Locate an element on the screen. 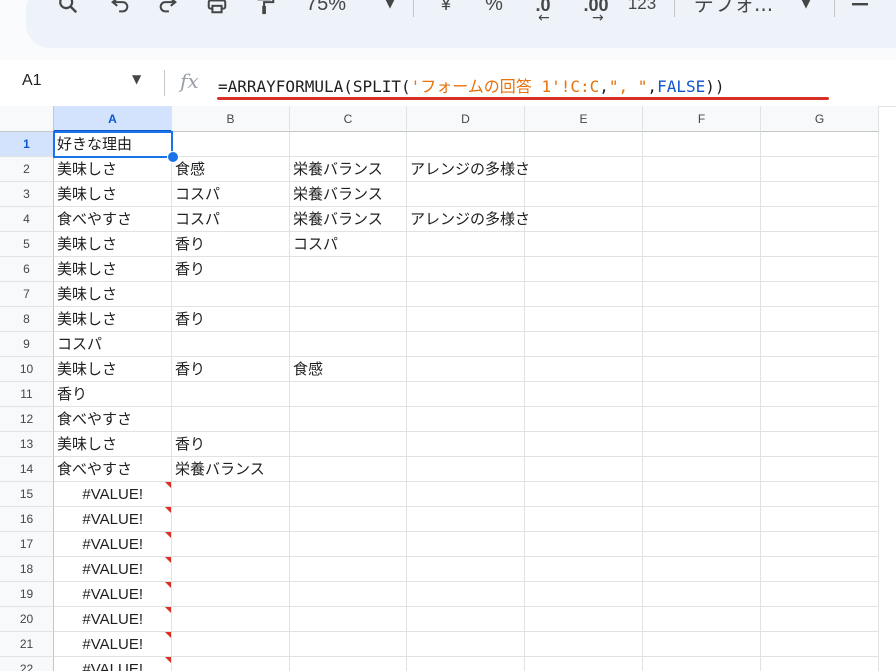 Image resolution: width=896 pixels, height=671 pixels. cell-b1 is located at coordinates (231, 144).